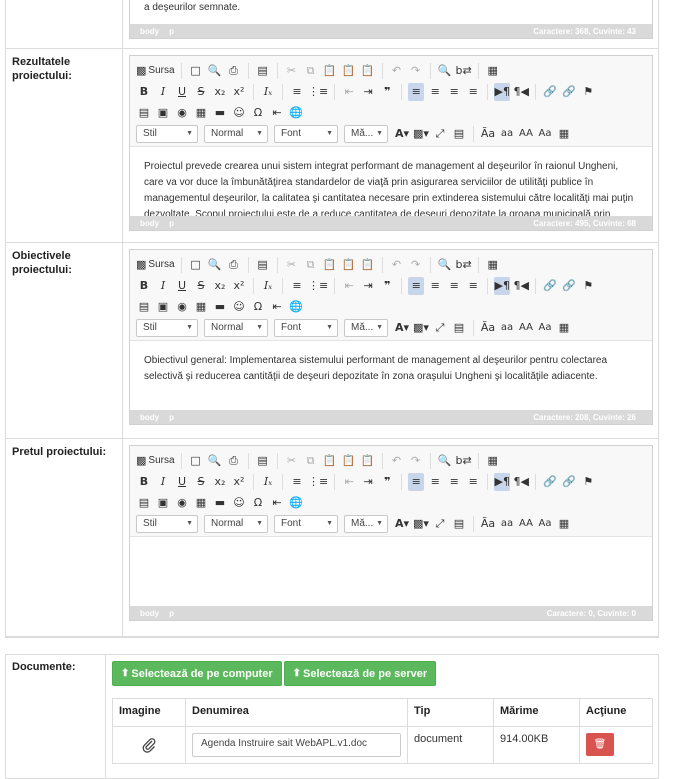  What do you see at coordinates (296, 307) in the screenshot?
I see `globe-icon: 🌐` at bounding box center [296, 307].